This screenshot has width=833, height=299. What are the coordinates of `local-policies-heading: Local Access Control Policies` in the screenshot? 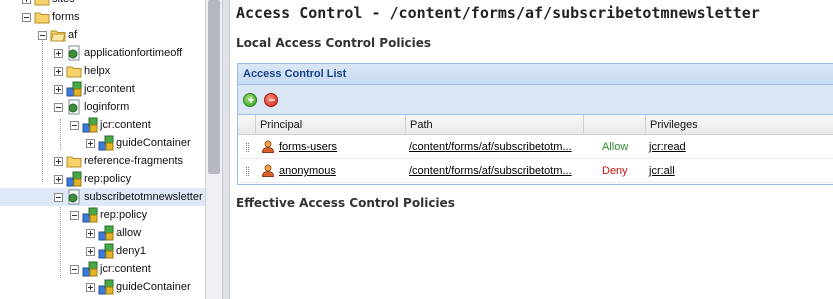 It's located at (334, 43).